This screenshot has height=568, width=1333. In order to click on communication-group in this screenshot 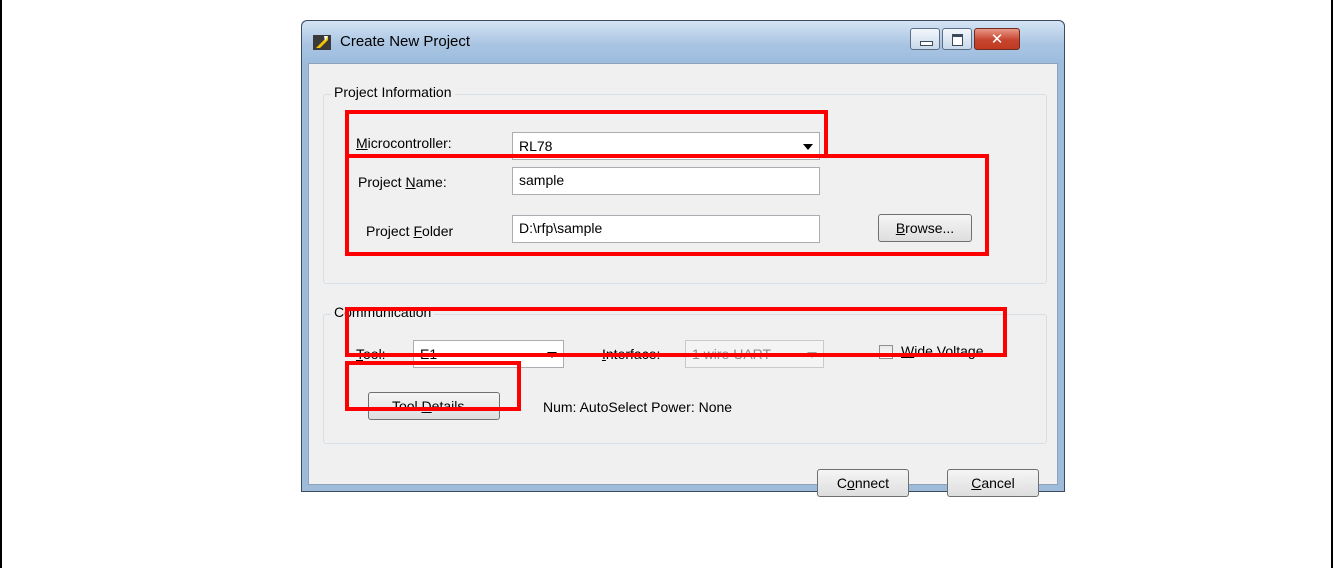, I will do `click(685, 379)`.